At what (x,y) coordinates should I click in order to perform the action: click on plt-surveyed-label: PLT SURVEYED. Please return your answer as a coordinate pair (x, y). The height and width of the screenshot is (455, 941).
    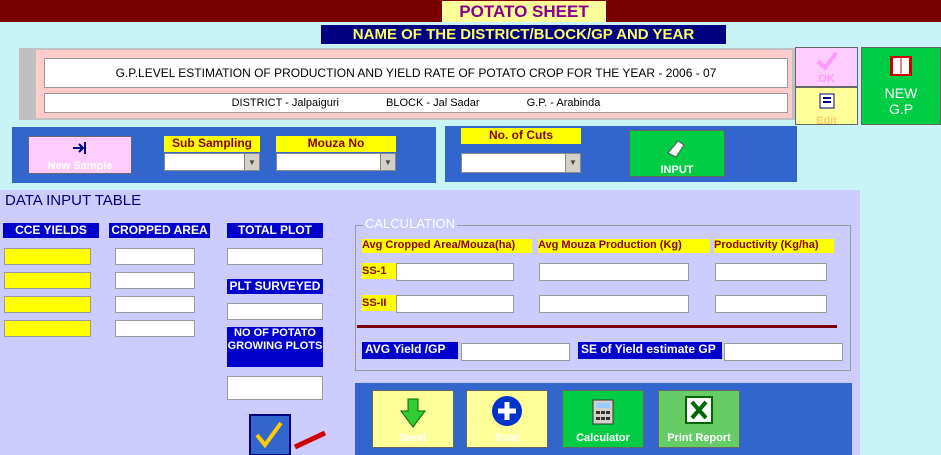
    Looking at the image, I should click on (275, 286).